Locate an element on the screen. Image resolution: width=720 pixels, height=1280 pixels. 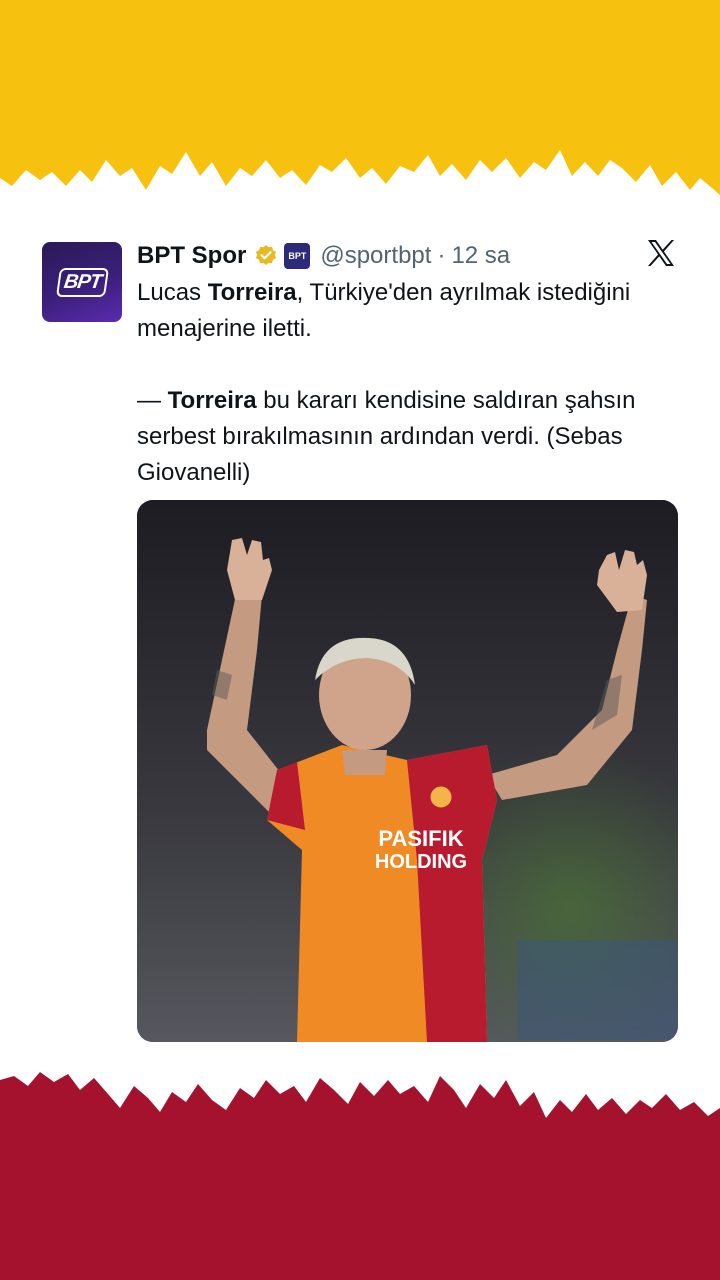
tweet-timestamp: 12 sa is located at coordinates (480, 256).